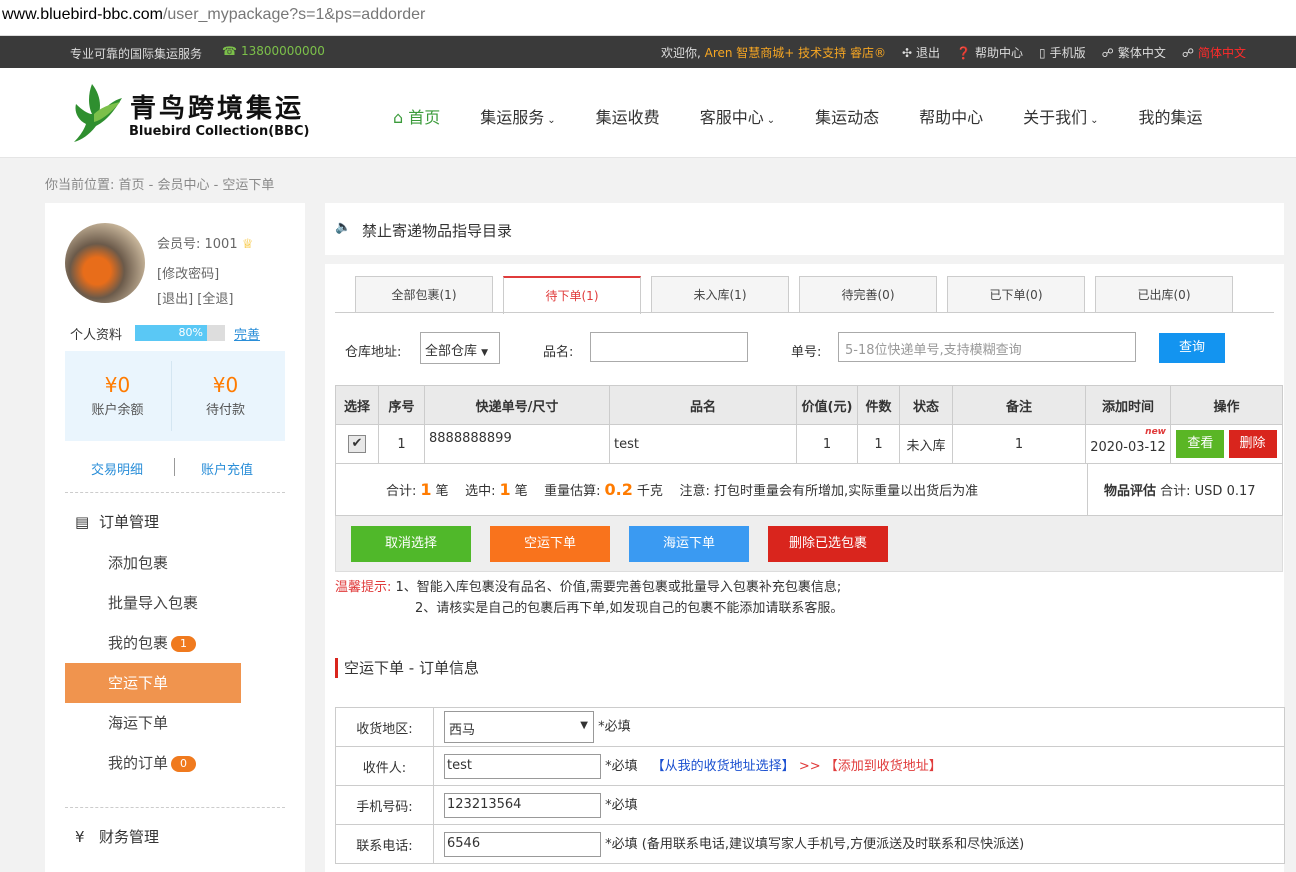 The image size is (1296, 872). I want to click on user-link: Aren 智慧商城+ 技术支持 睿店®, so click(795, 53).